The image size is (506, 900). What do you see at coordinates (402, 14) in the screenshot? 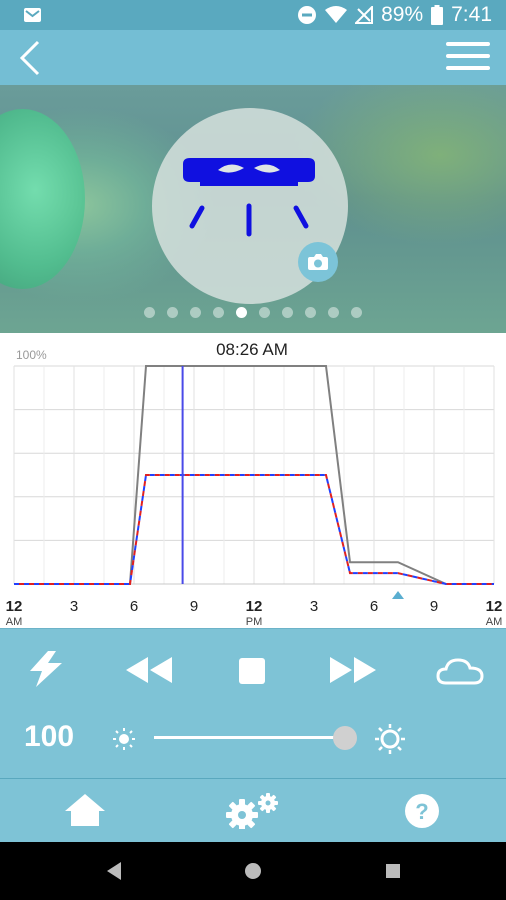
I see `battery-percent: 89%` at bounding box center [402, 14].